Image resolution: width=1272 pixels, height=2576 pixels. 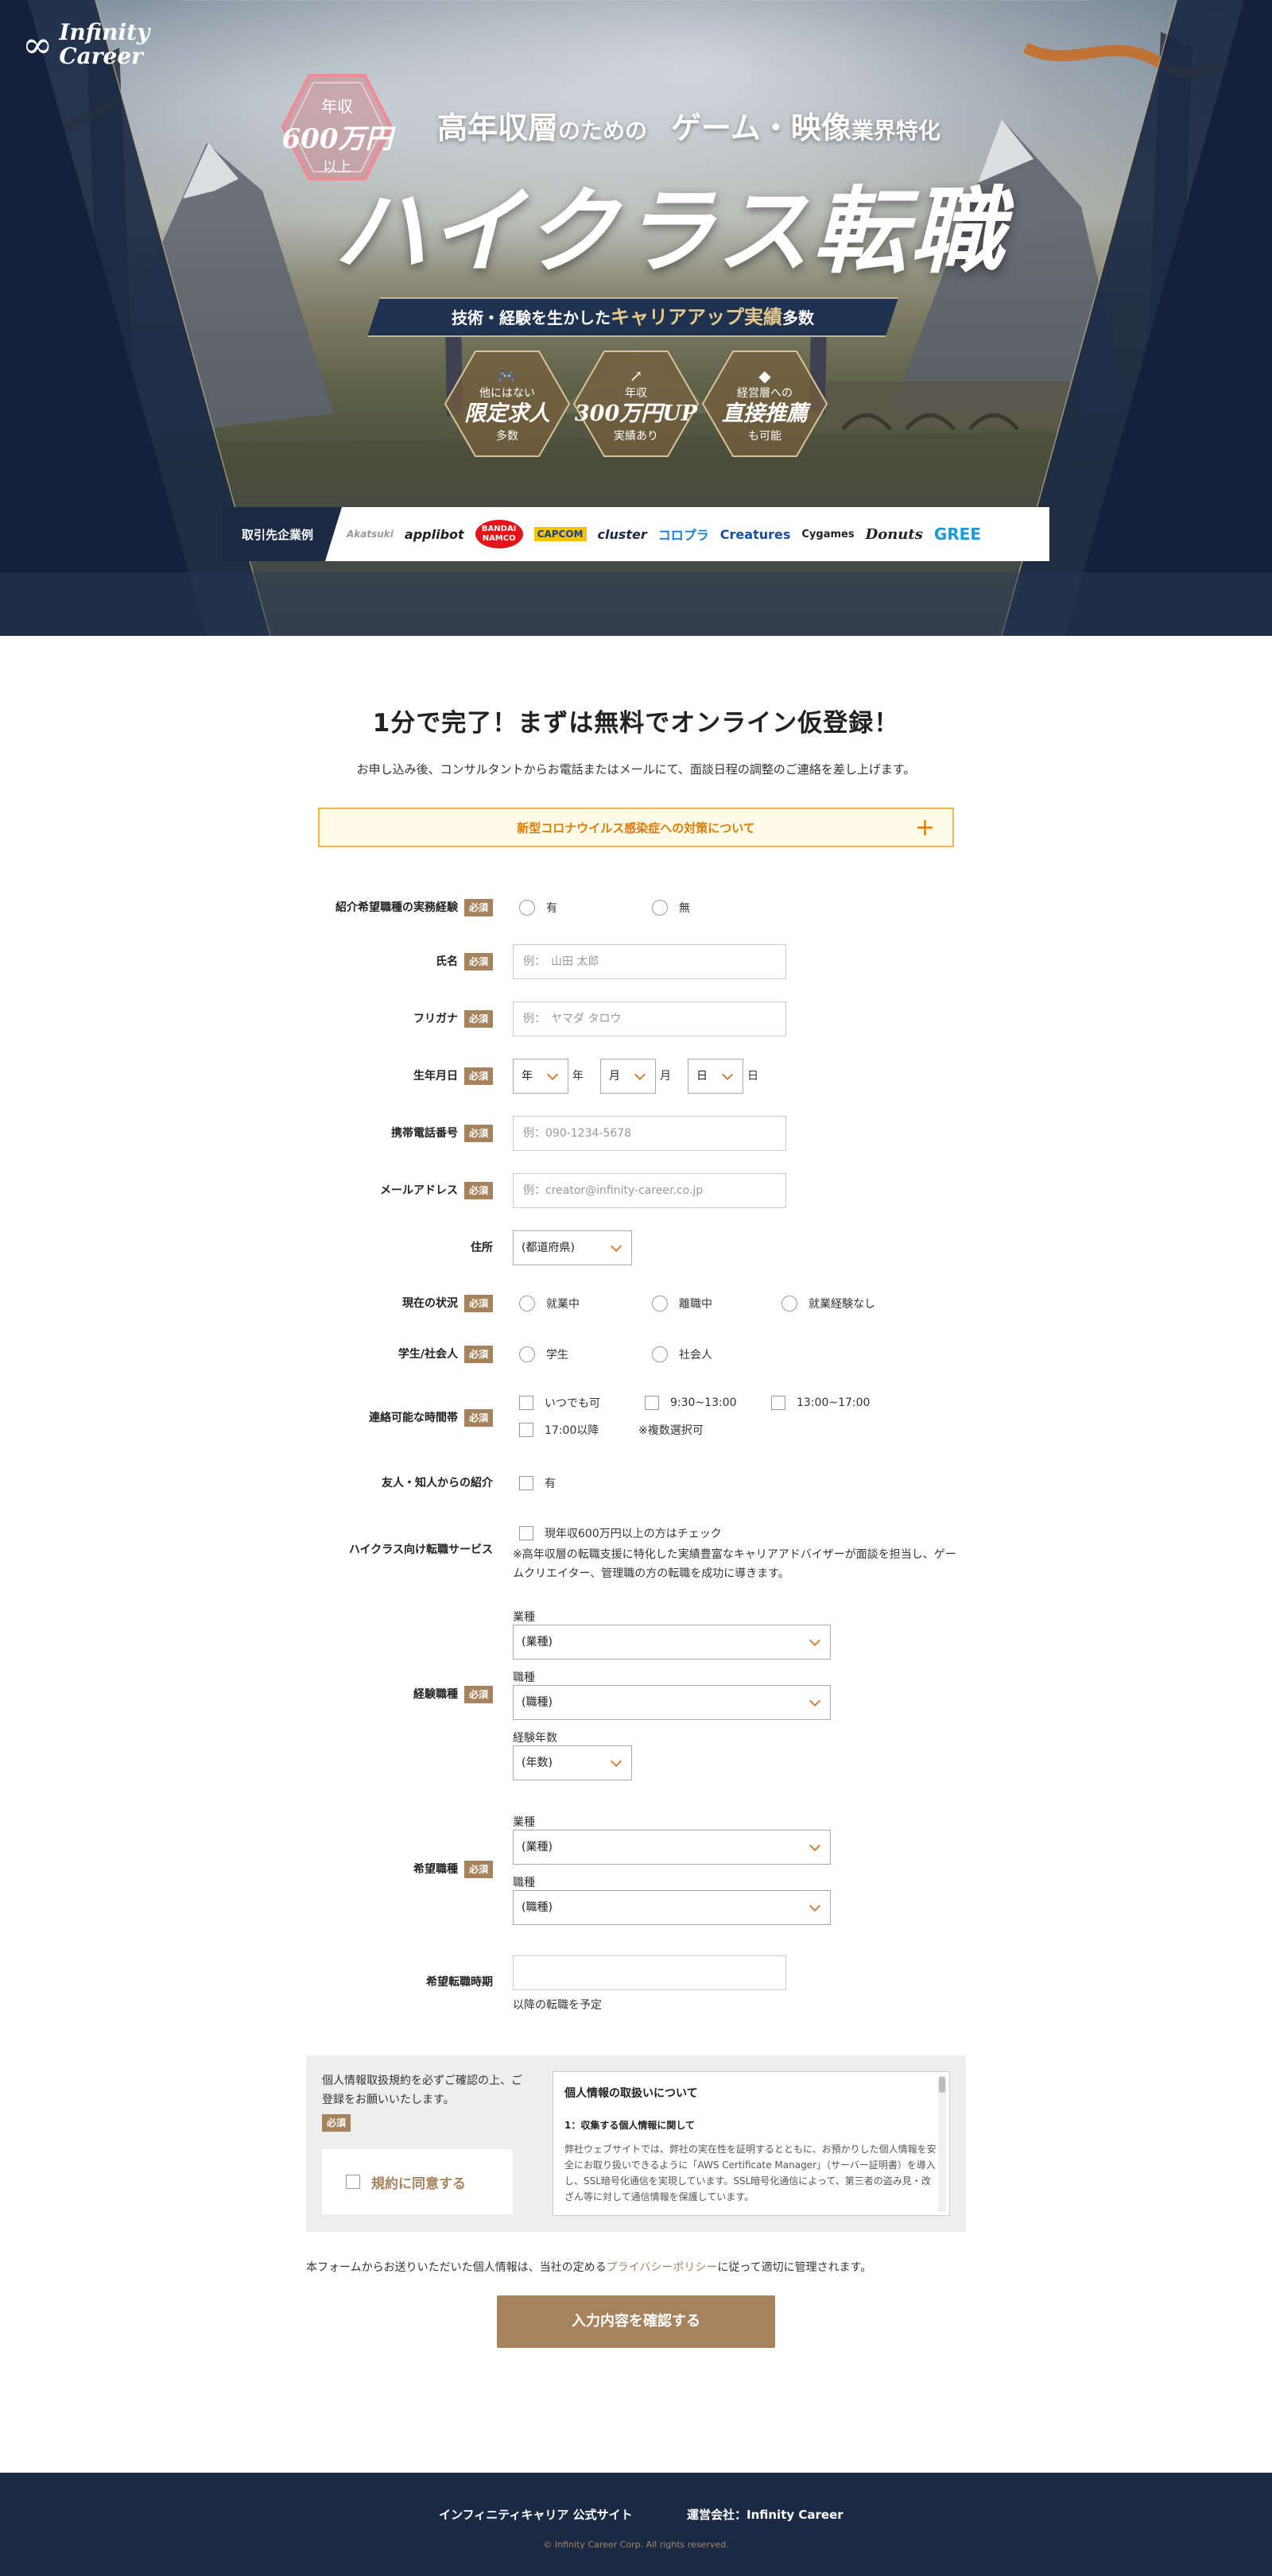 I want to click on exp-label: 紹介希望職種の実務経験 必須, so click(x=262, y=907).